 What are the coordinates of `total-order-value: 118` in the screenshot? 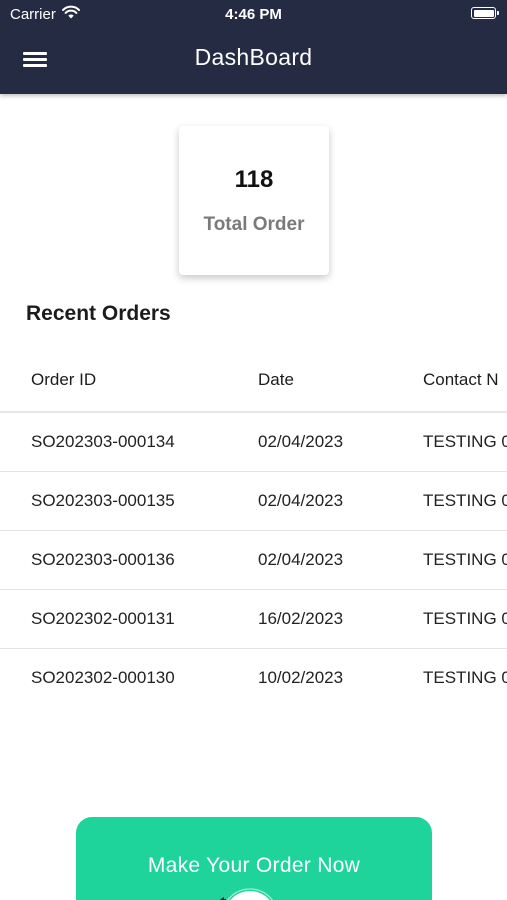 It's located at (254, 179).